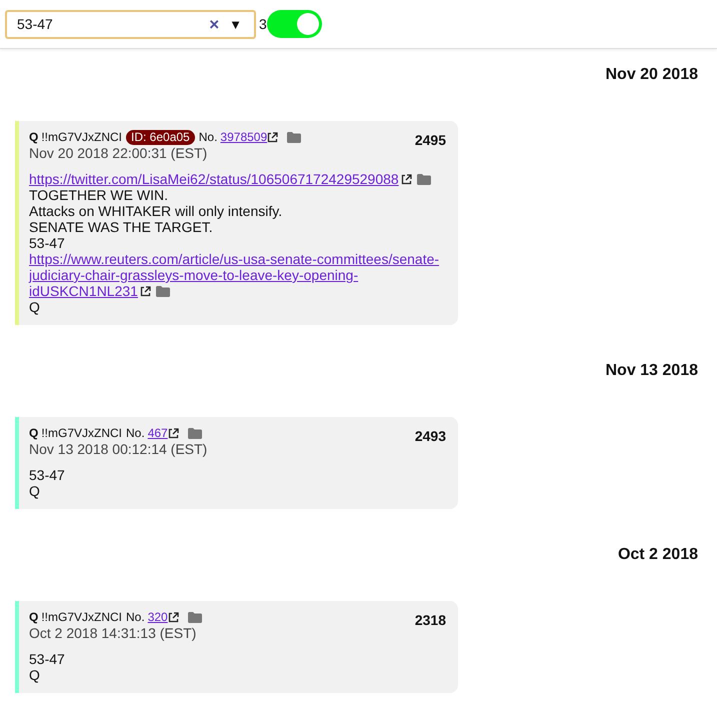 The image size is (717, 702). Describe the element at coordinates (651, 75) in the screenshot. I see `date-heading: Nov 20 2018` at that location.